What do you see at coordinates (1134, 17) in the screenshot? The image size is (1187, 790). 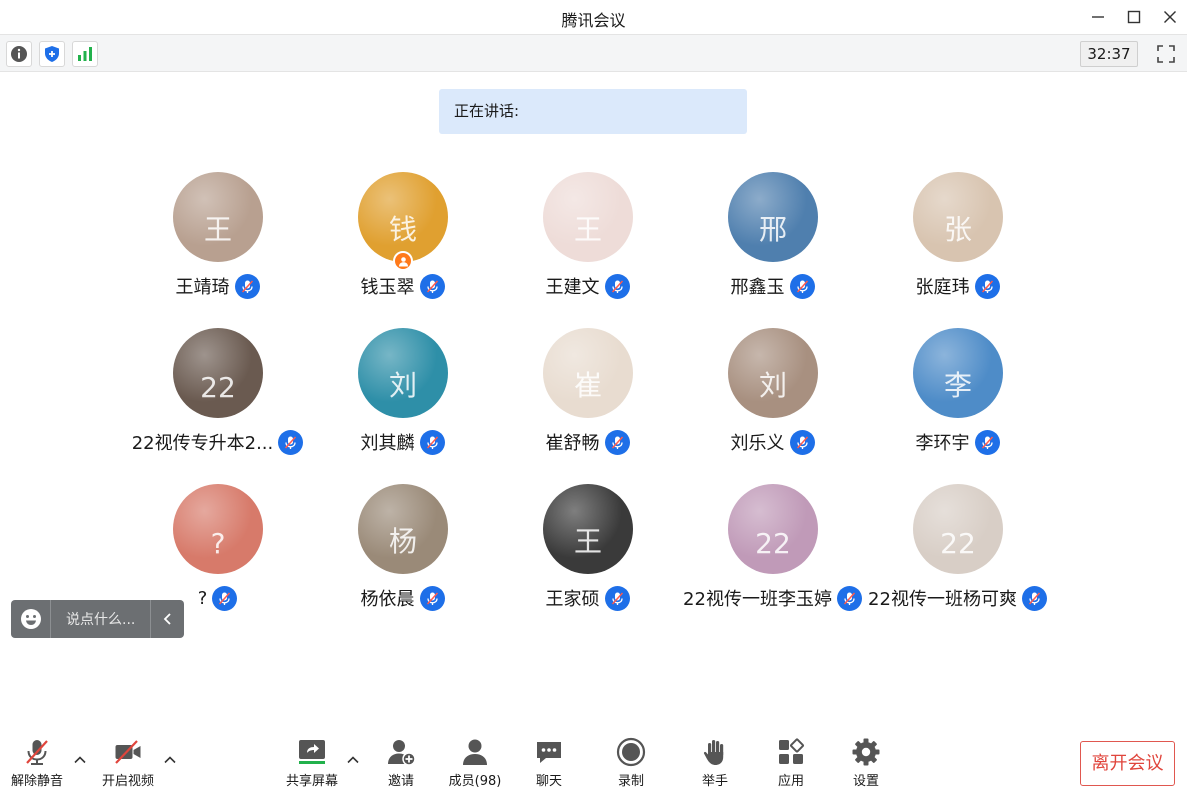 I see `maximize-button` at bounding box center [1134, 17].